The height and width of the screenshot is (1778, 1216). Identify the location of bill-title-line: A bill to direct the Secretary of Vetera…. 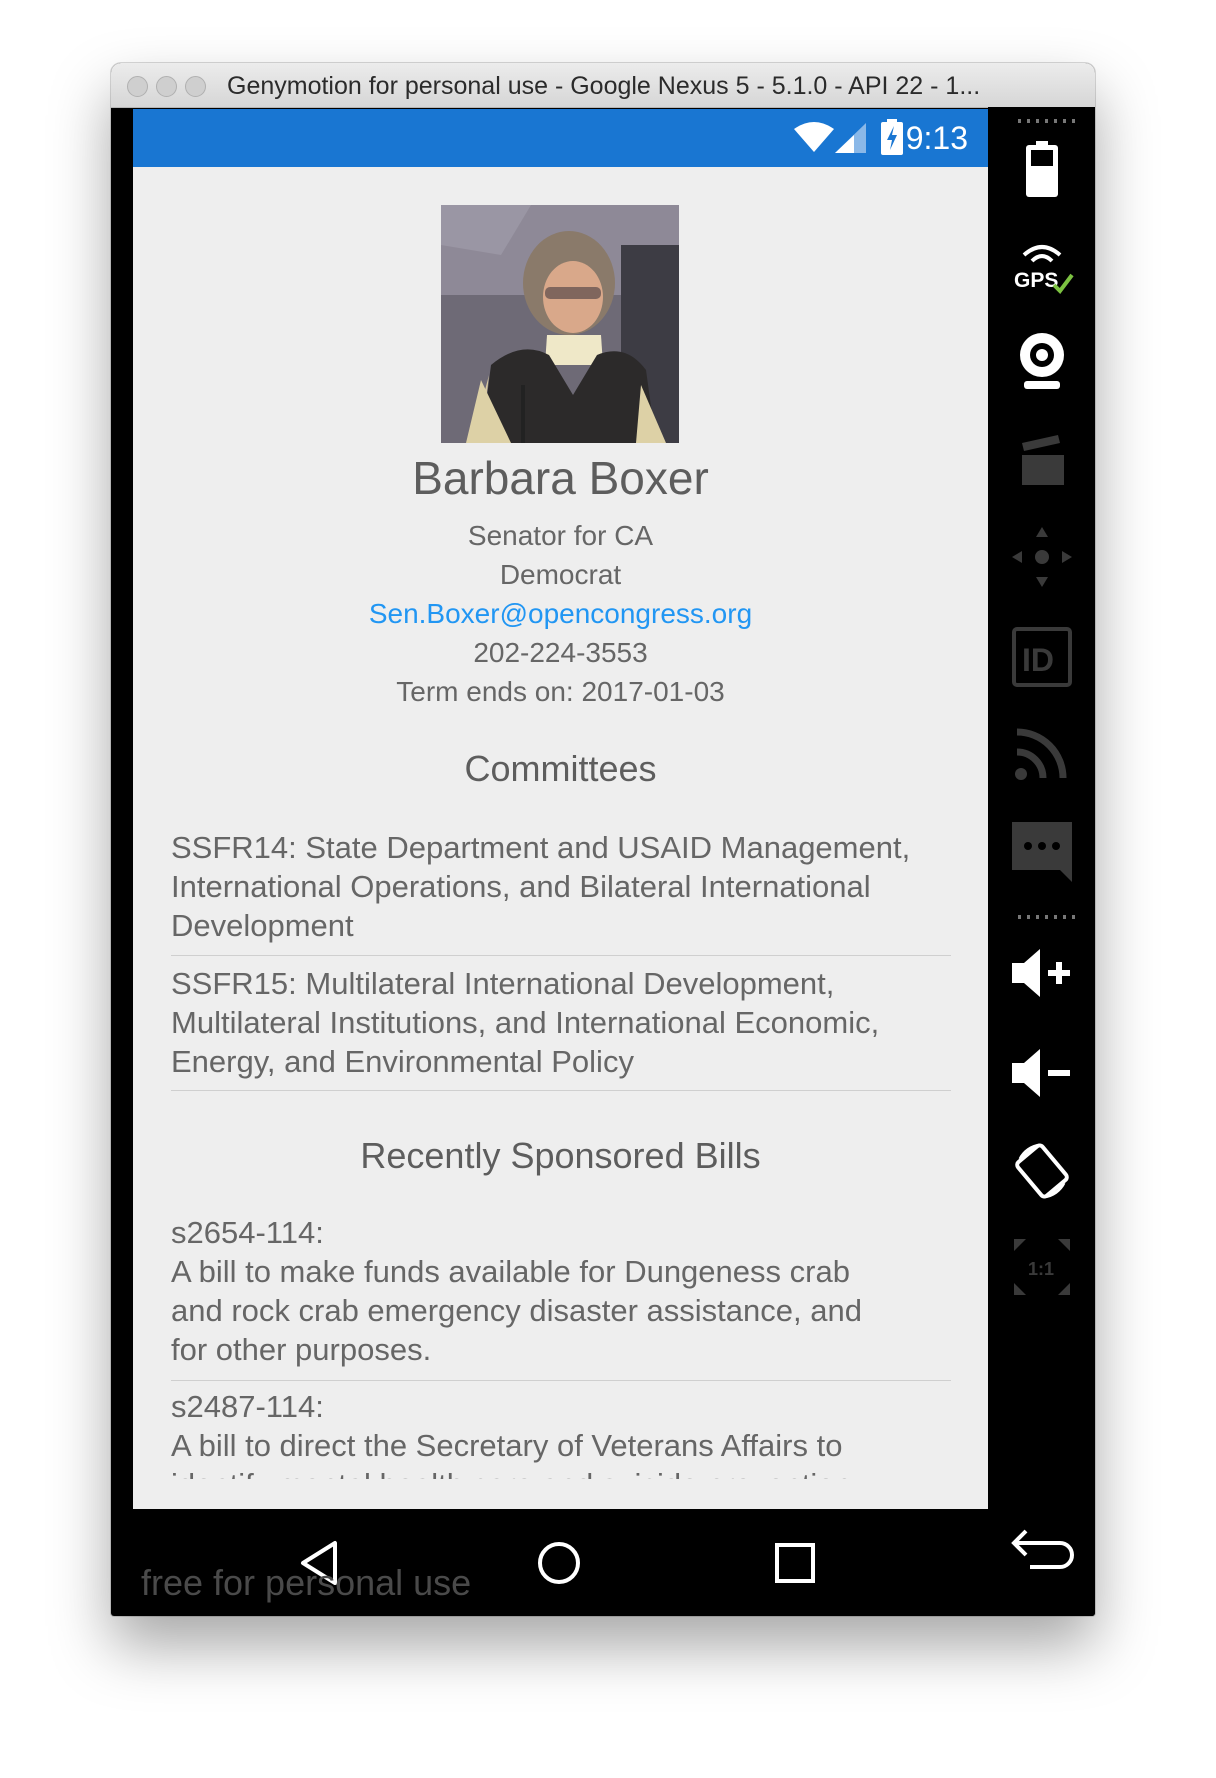
(507, 1445).